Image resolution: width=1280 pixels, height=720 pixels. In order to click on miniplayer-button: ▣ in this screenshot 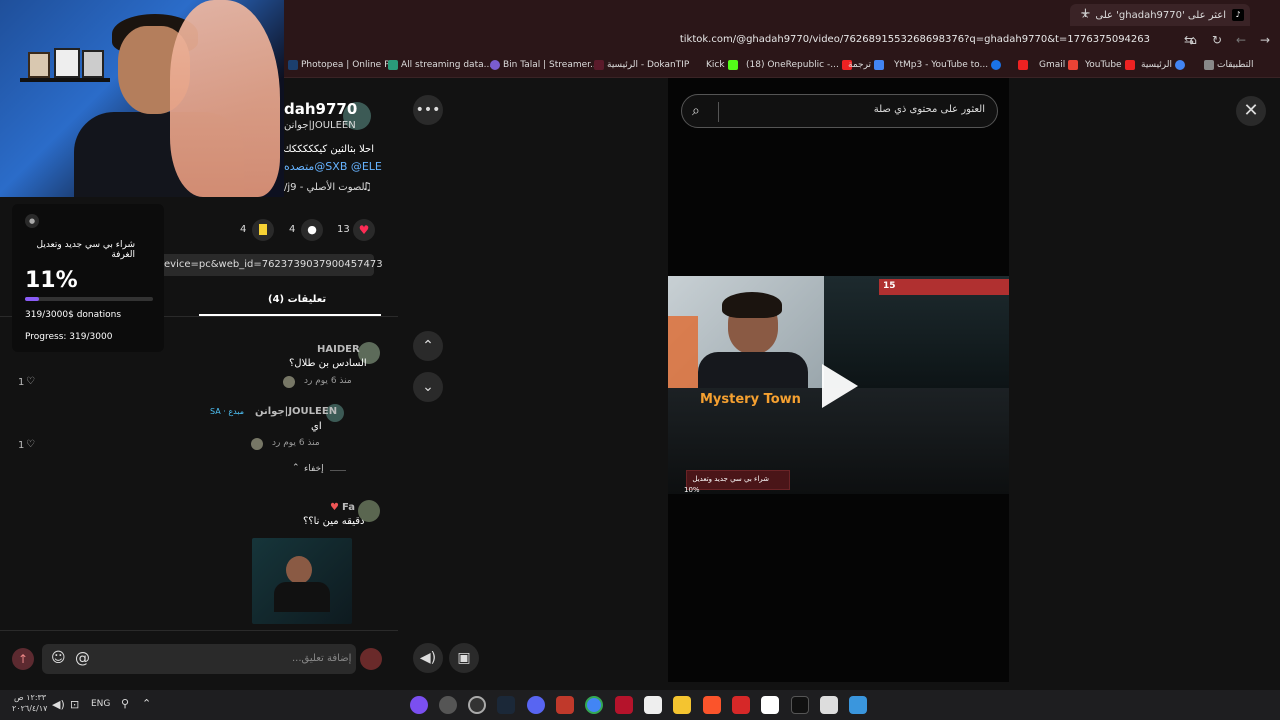, I will do `click(464, 658)`.